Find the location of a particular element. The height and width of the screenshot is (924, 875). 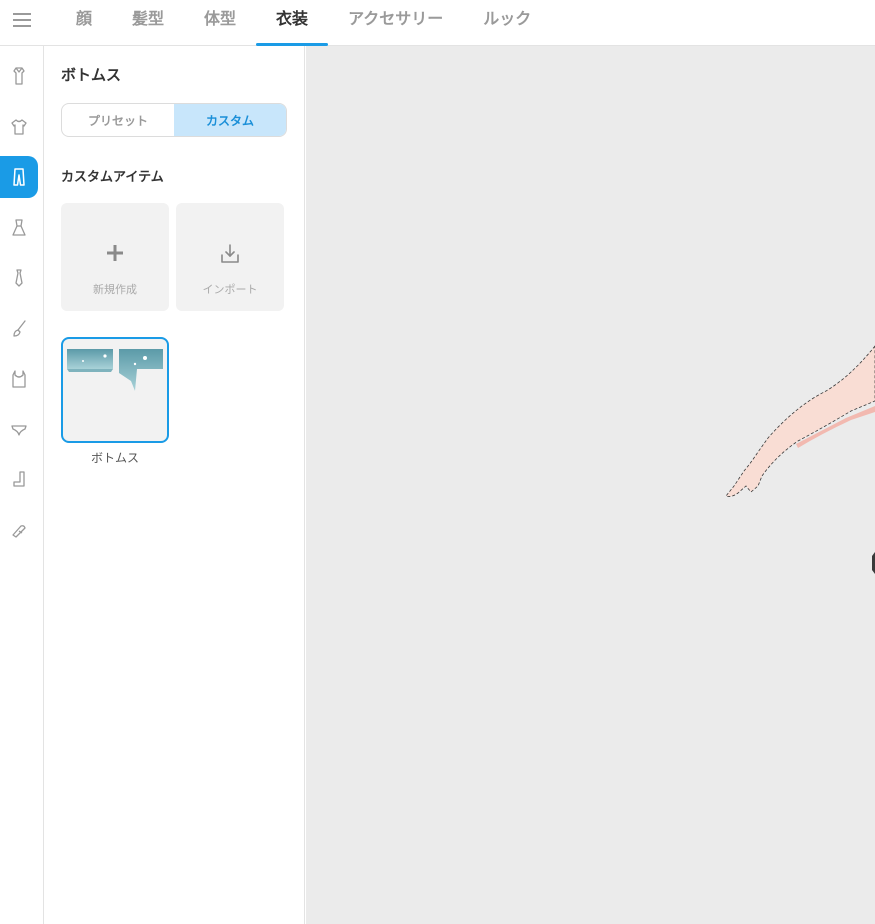

tab-face: 顔 is located at coordinates (84, 23).